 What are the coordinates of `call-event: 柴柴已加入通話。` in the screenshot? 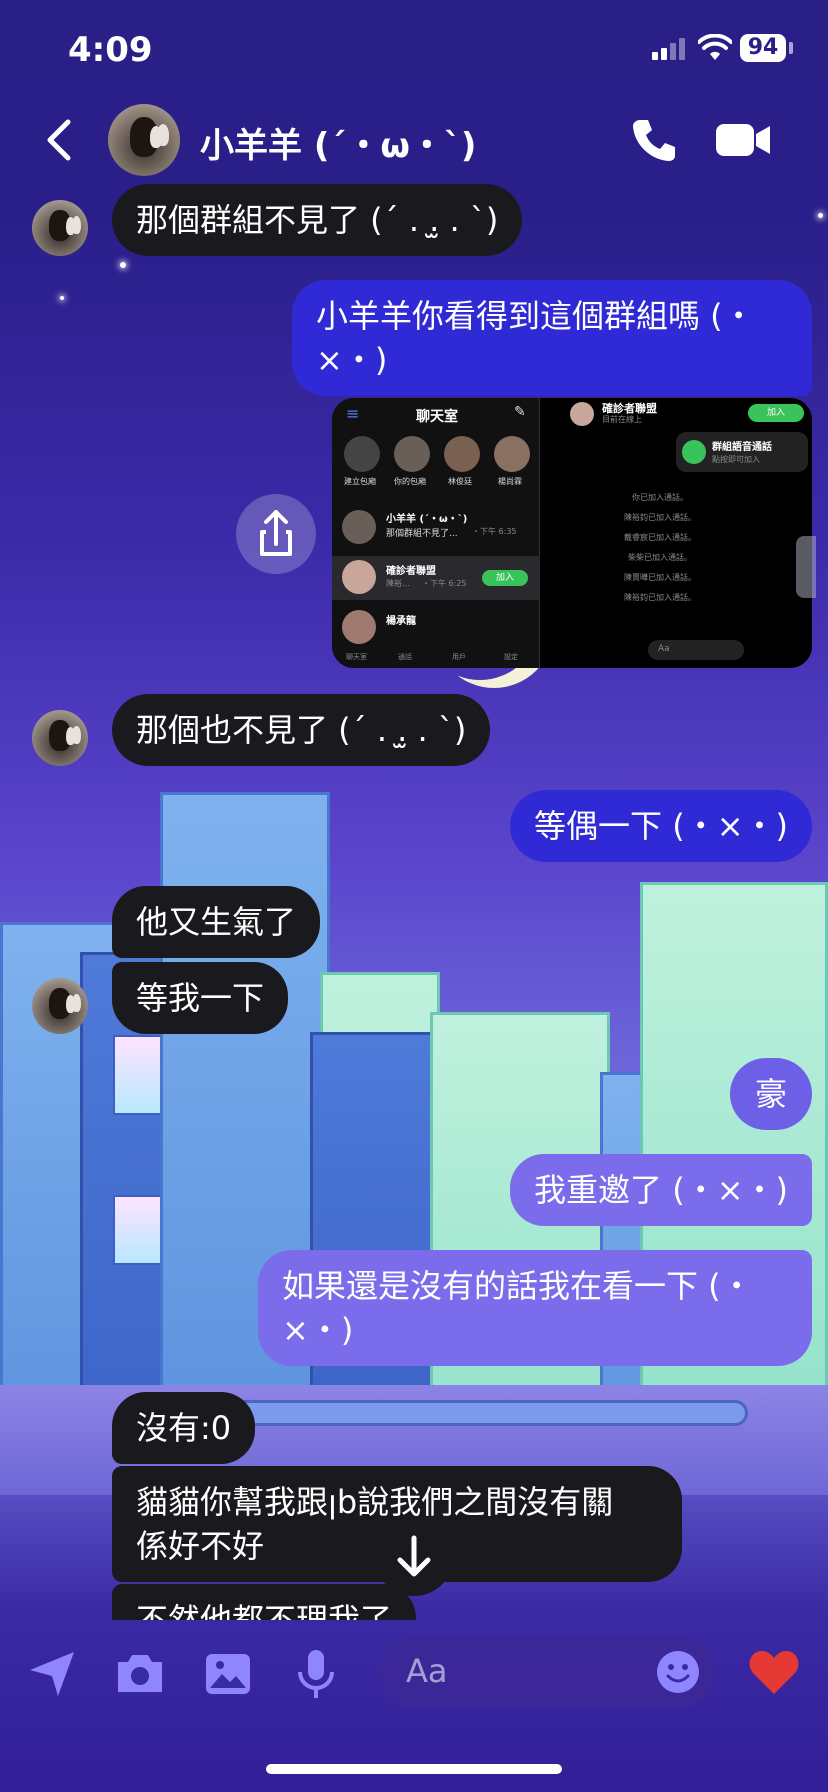 It's located at (660, 557).